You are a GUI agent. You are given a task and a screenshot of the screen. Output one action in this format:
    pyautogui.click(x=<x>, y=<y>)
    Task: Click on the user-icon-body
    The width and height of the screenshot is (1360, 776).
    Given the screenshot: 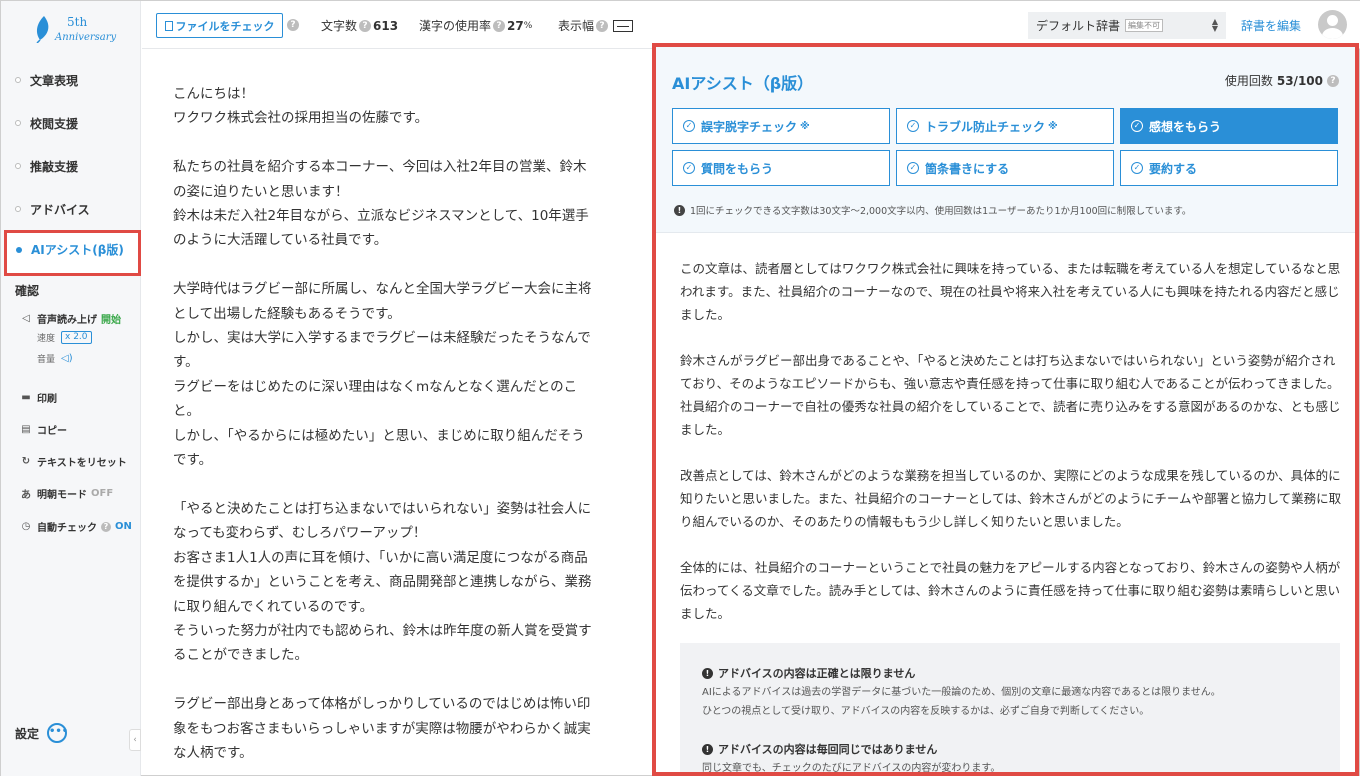 What is the action you would take?
    pyautogui.click(x=1332, y=33)
    